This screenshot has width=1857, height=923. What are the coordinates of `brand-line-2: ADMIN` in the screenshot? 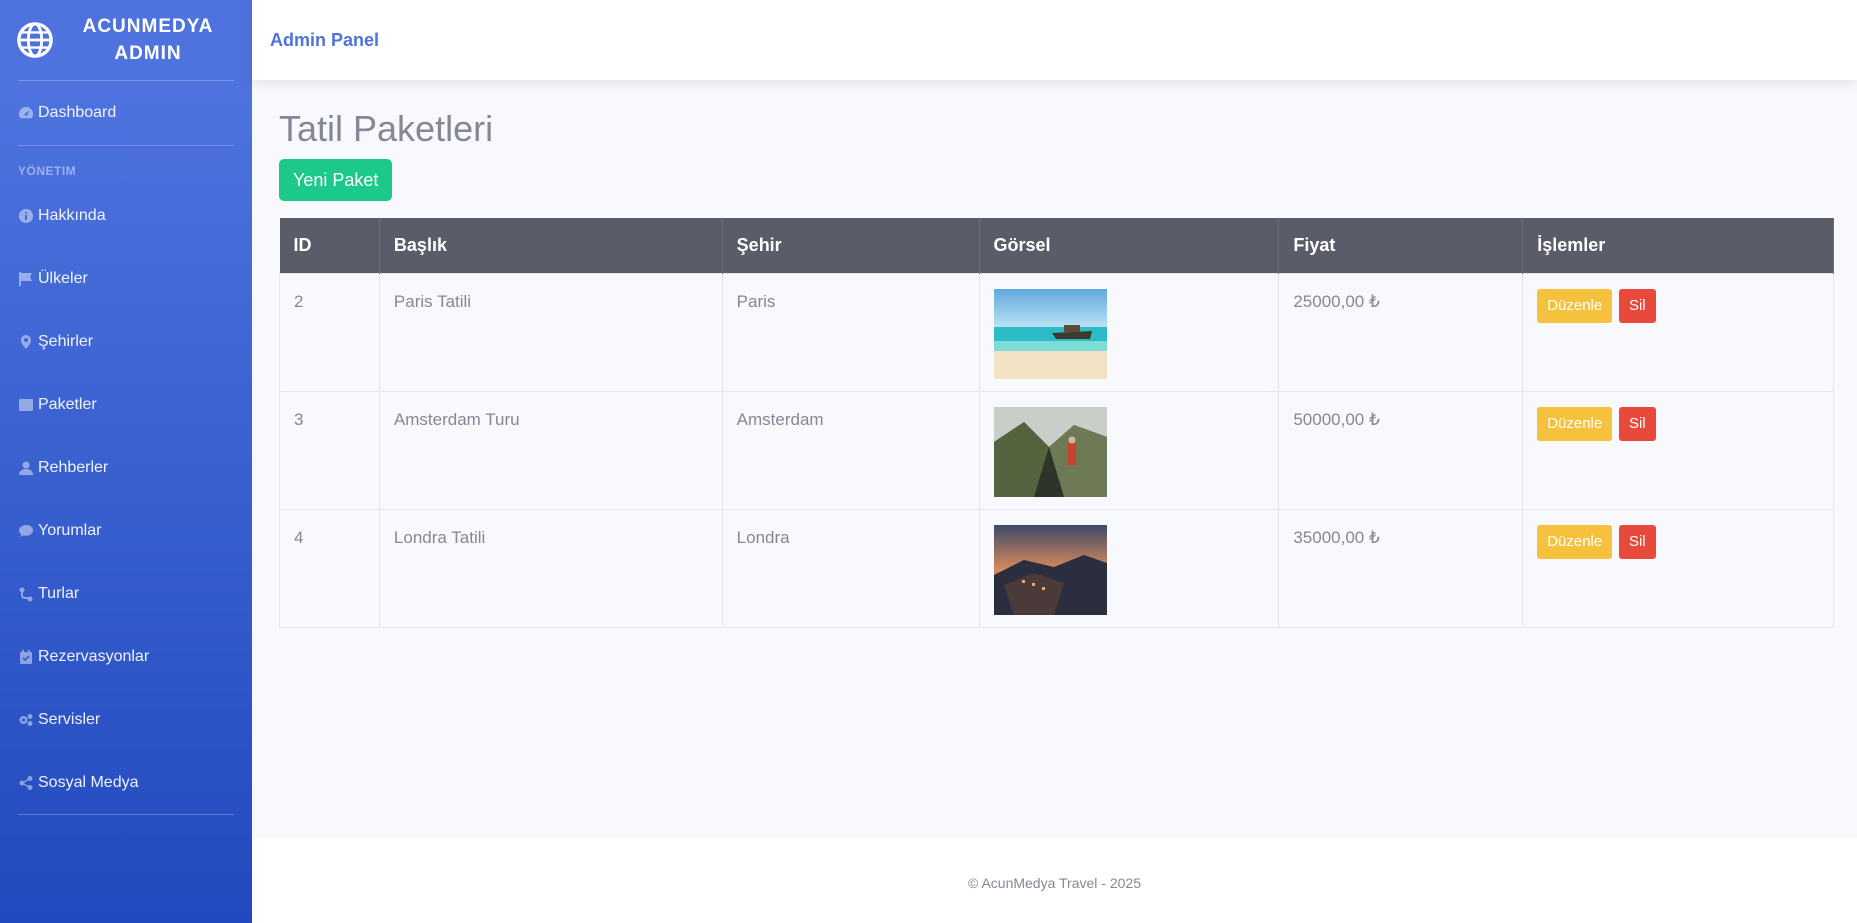 It's located at (148, 53).